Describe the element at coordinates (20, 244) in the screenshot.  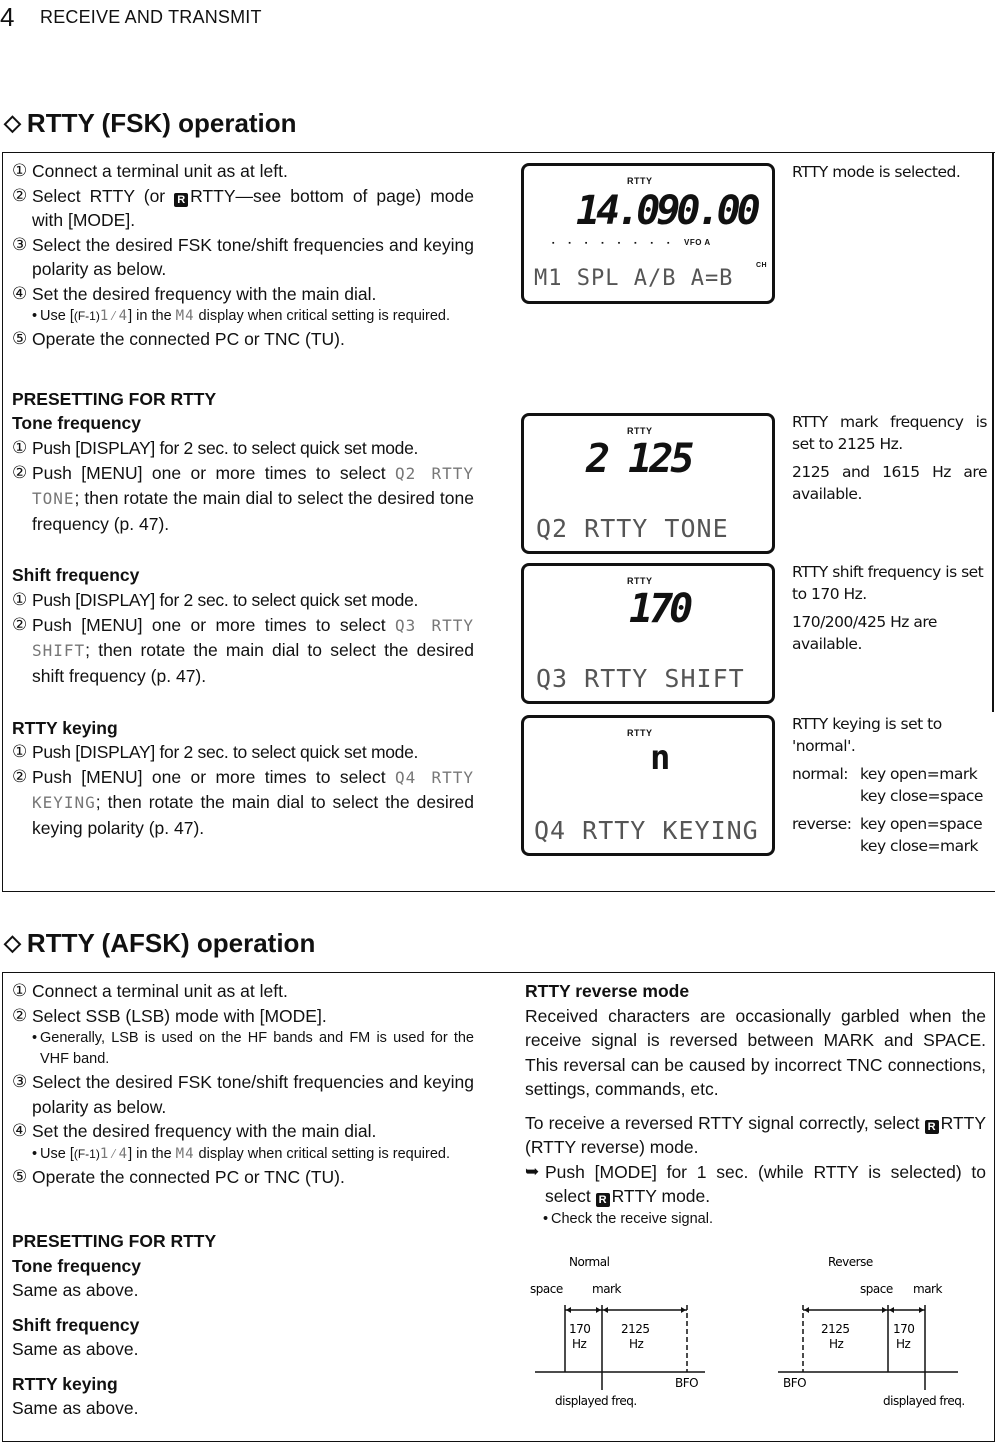
I see `step-number: ③` at that location.